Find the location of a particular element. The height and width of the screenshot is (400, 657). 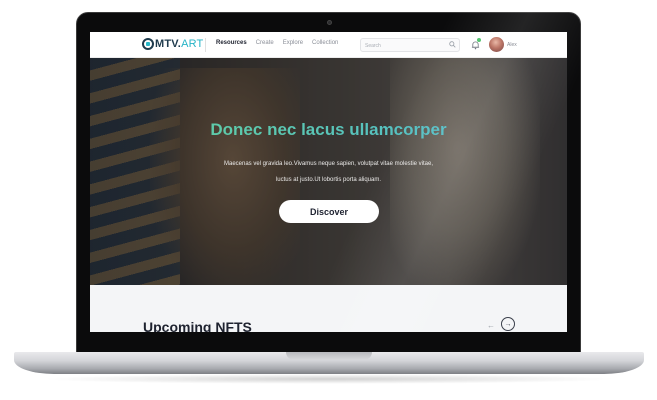

user-name: Alex is located at coordinates (512, 45).